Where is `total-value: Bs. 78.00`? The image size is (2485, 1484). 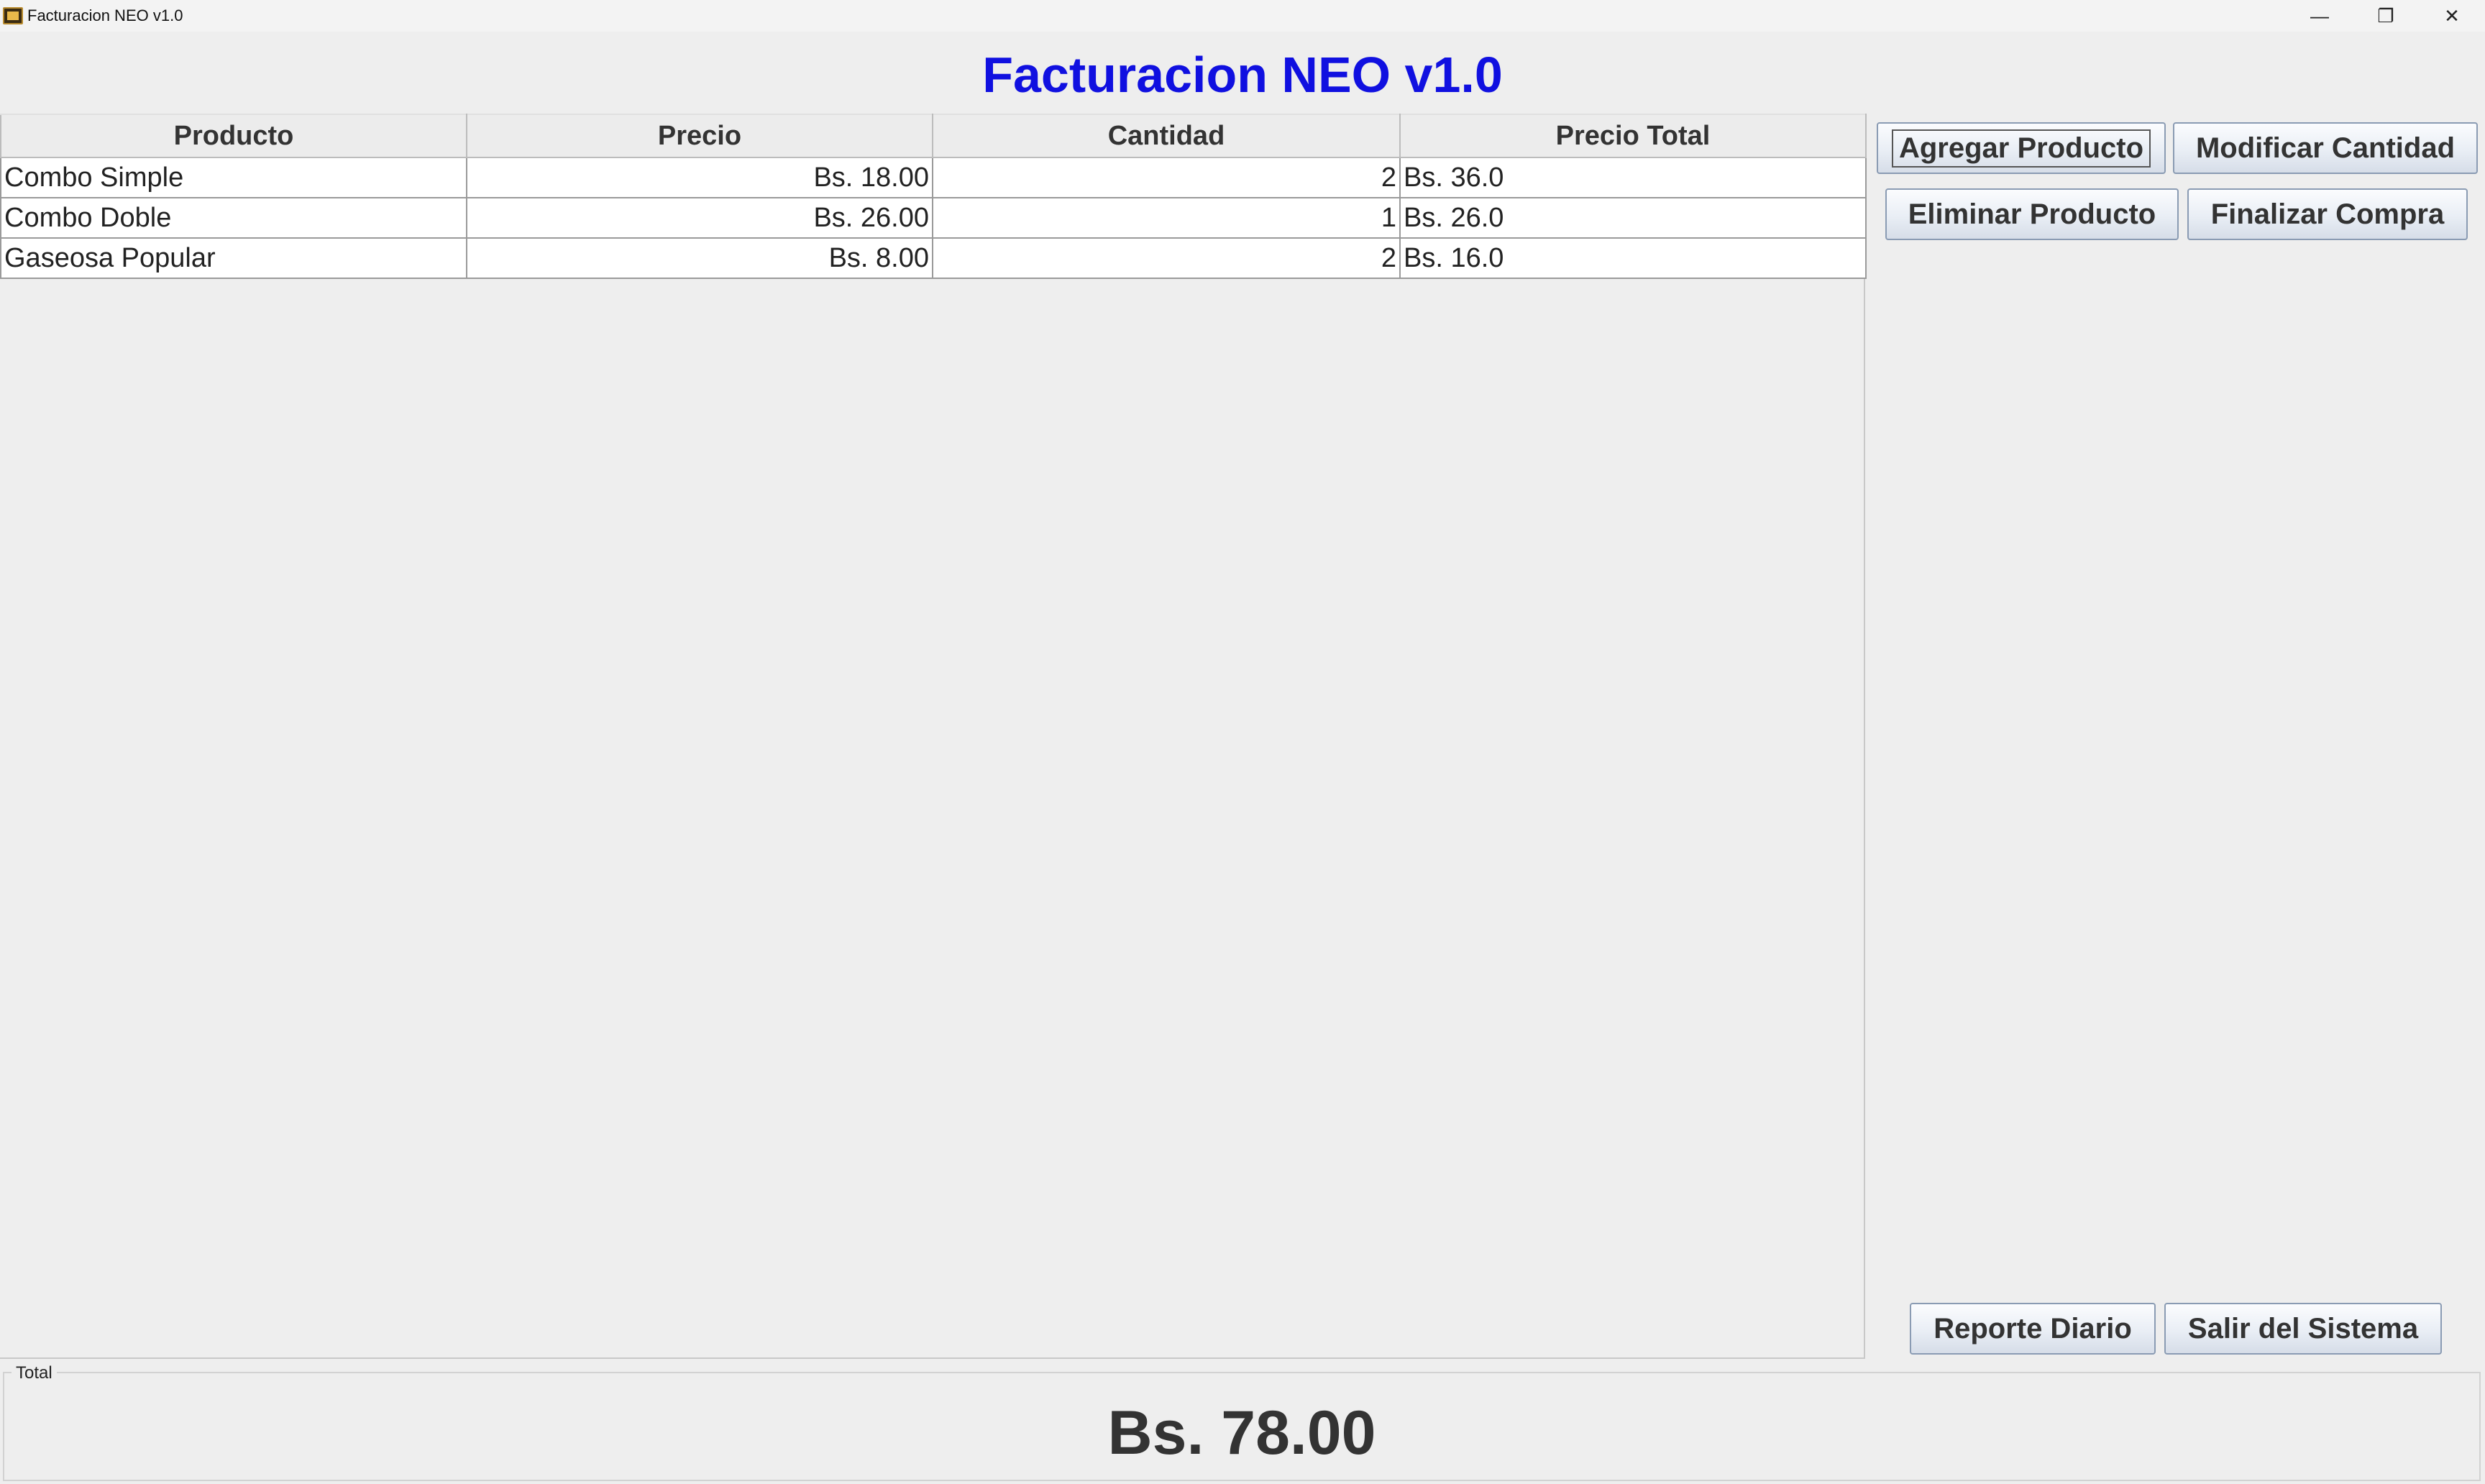
total-value: Bs. 78.00 is located at coordinates (1241, 1432).